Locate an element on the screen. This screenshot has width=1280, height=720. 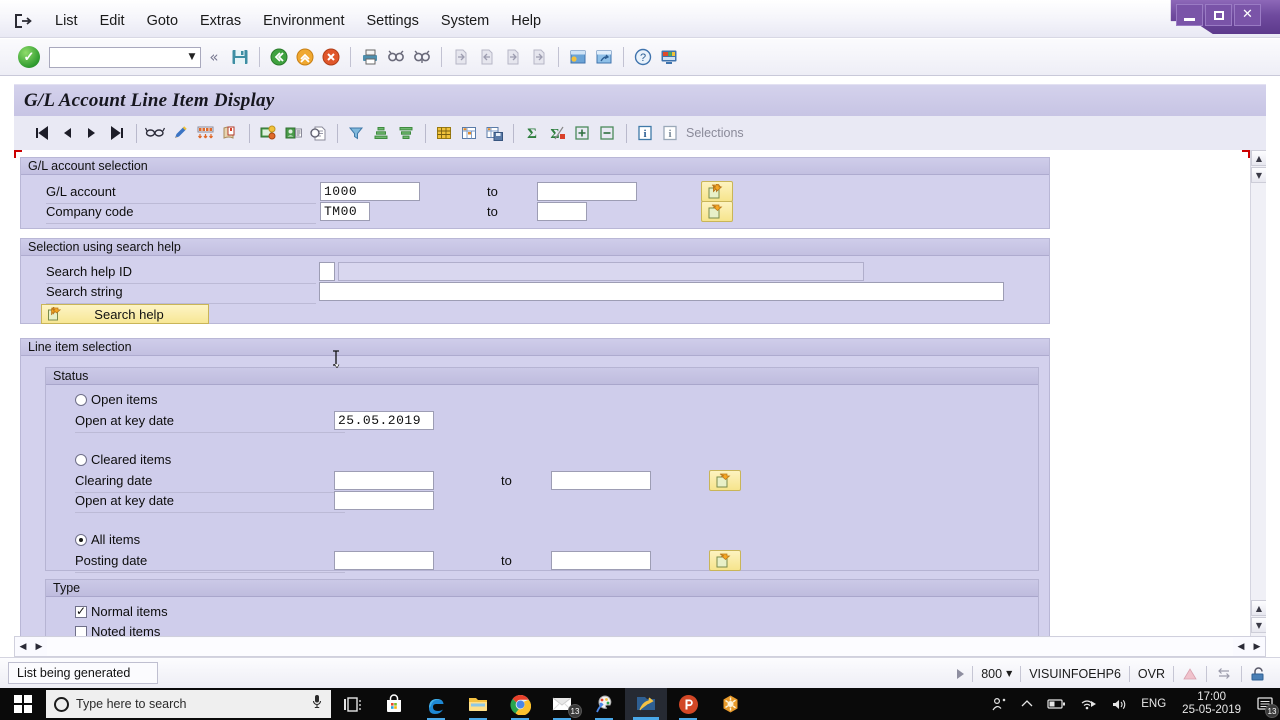
chevron-down-icon: ▼ is located at coordinates (192, 57).